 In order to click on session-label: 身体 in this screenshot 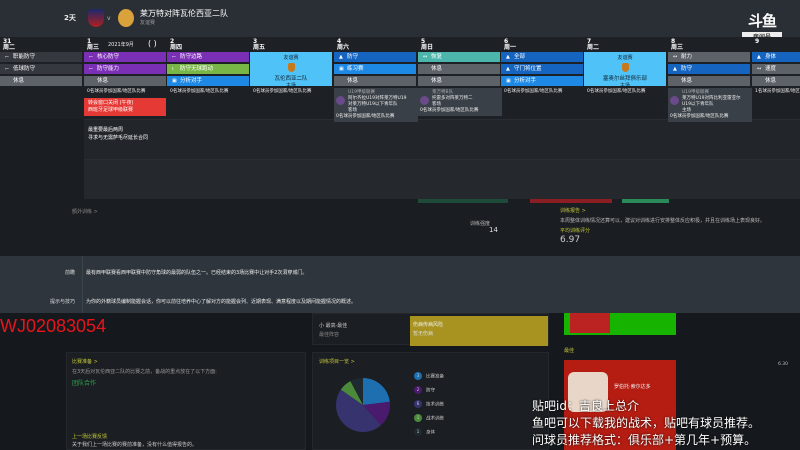, I will do `click(771, 57)`.